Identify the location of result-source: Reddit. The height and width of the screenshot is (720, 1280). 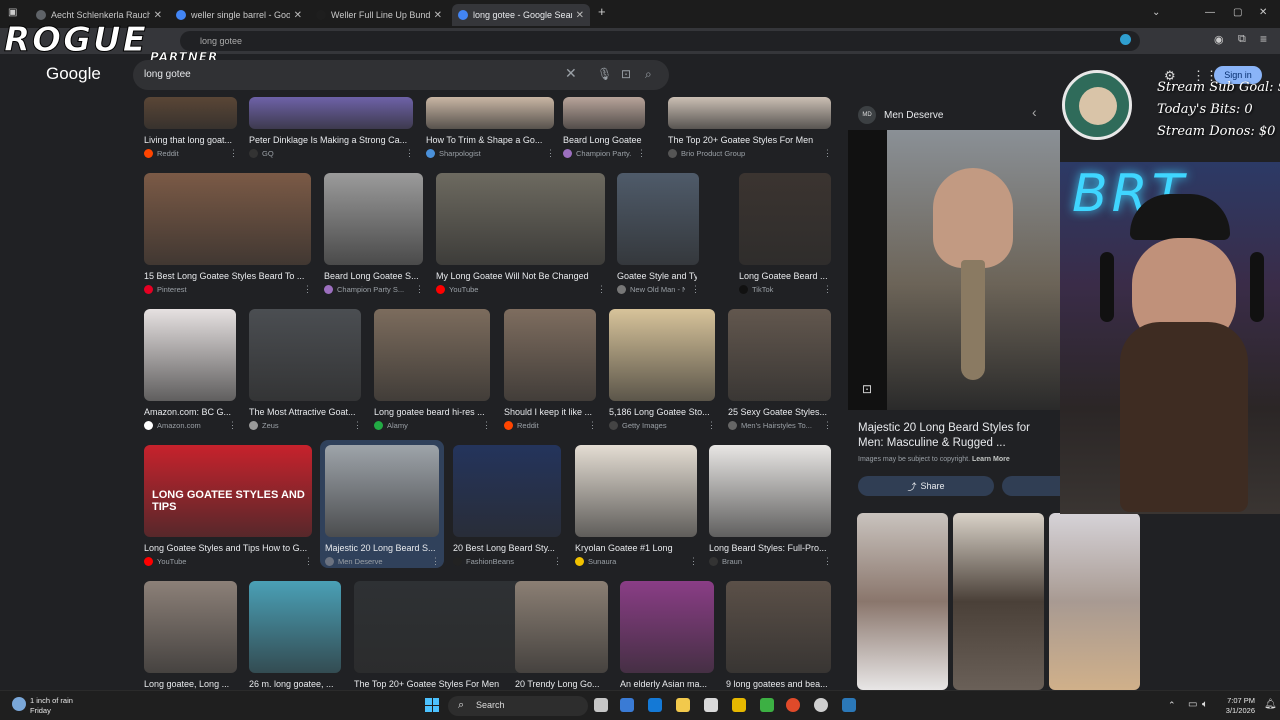
(183, 153).